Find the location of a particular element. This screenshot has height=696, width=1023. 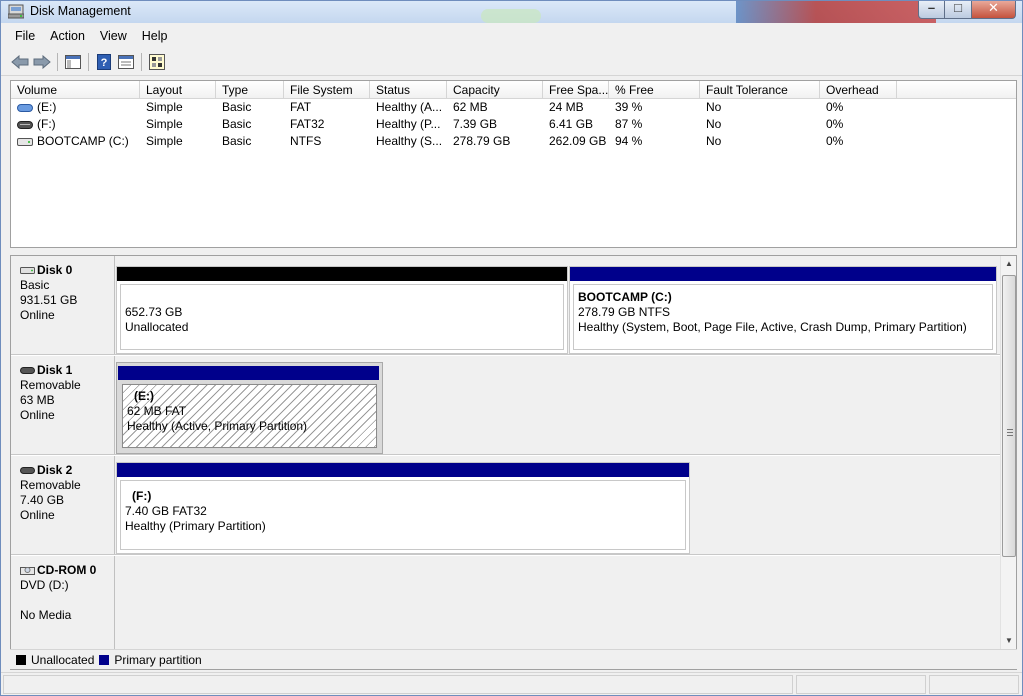

properties-icon is located at coordinates (126, 61).